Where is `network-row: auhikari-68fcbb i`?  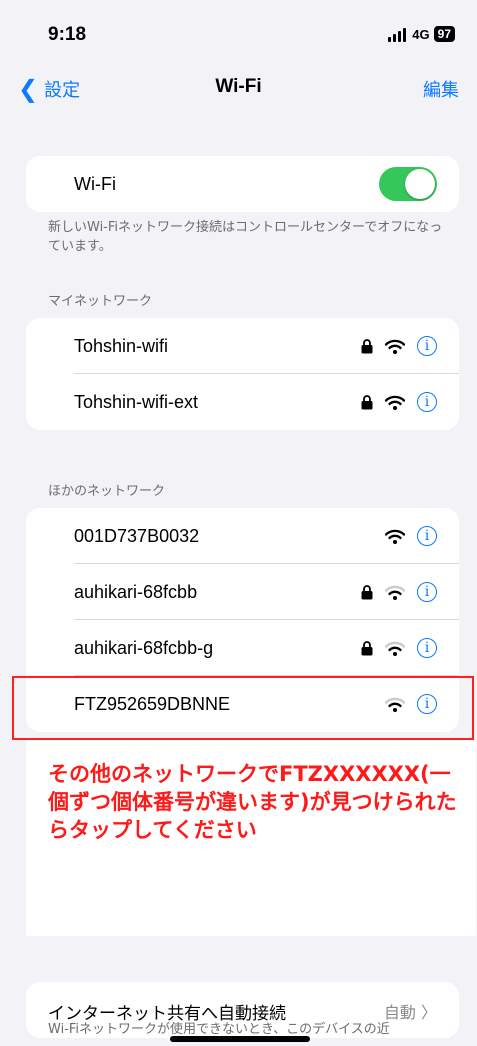 network-row: auhikari-68fcbb i is located at coordinates (242, 592).